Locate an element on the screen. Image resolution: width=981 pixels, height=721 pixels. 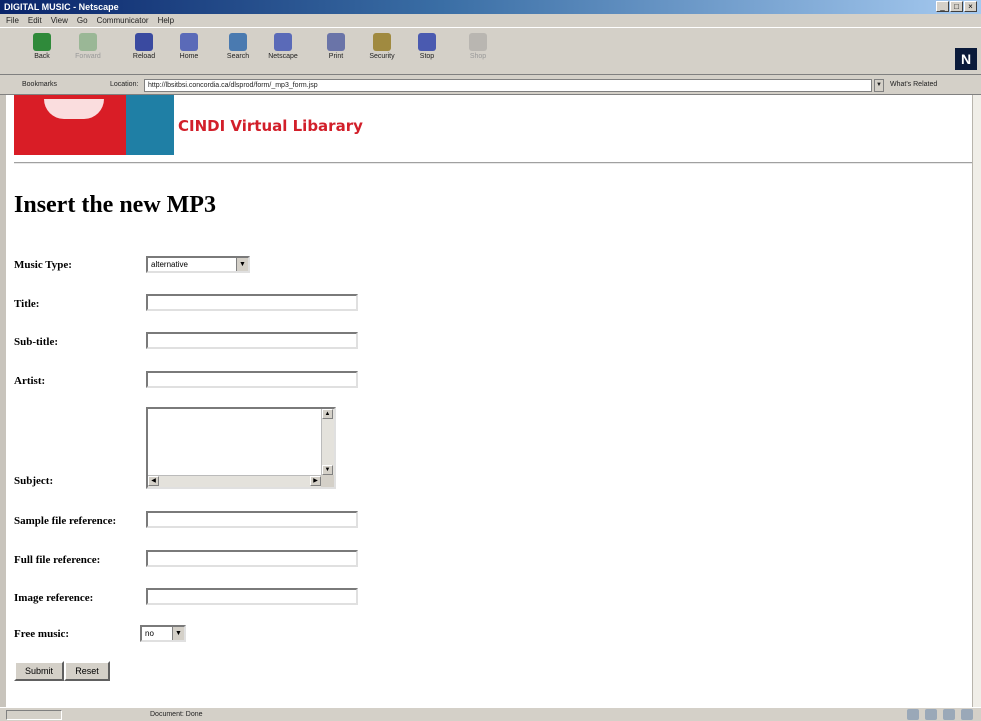
subject-label: Subject: is located at coordinates (34, 481).